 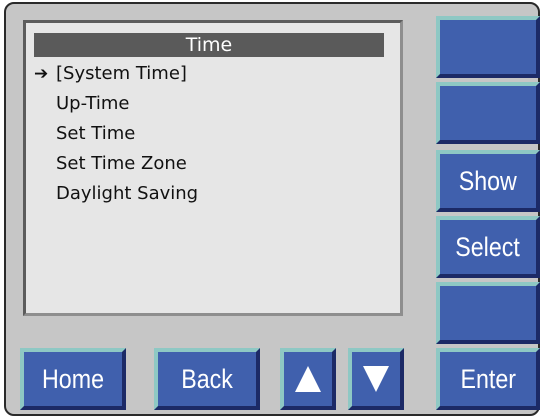 I want to click on menu-item-label: Up-Time, so click(x=93, y=103).